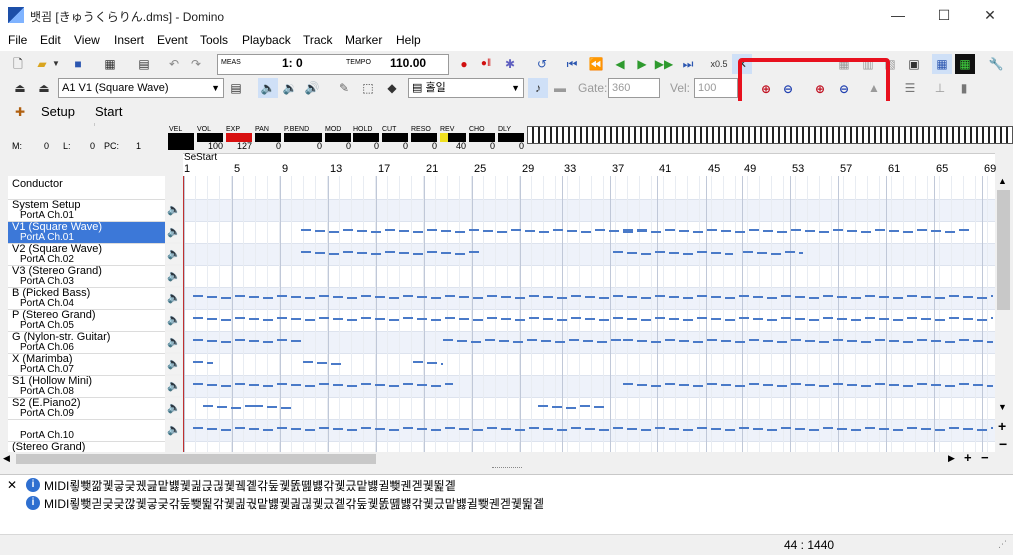 The image size is (1013, 555). I want to click on hscroll-left-icon: ◀, so click(6, 458).